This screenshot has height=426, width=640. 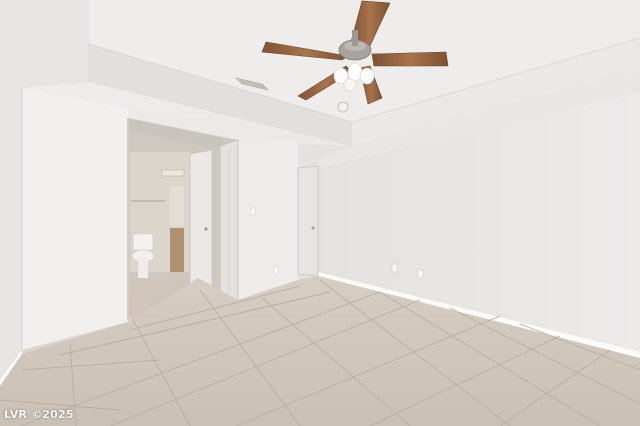 What do you see at coordinates (343, 107) in the screenshot?
I see `smoke-detector` at bounding box center [343, 107].